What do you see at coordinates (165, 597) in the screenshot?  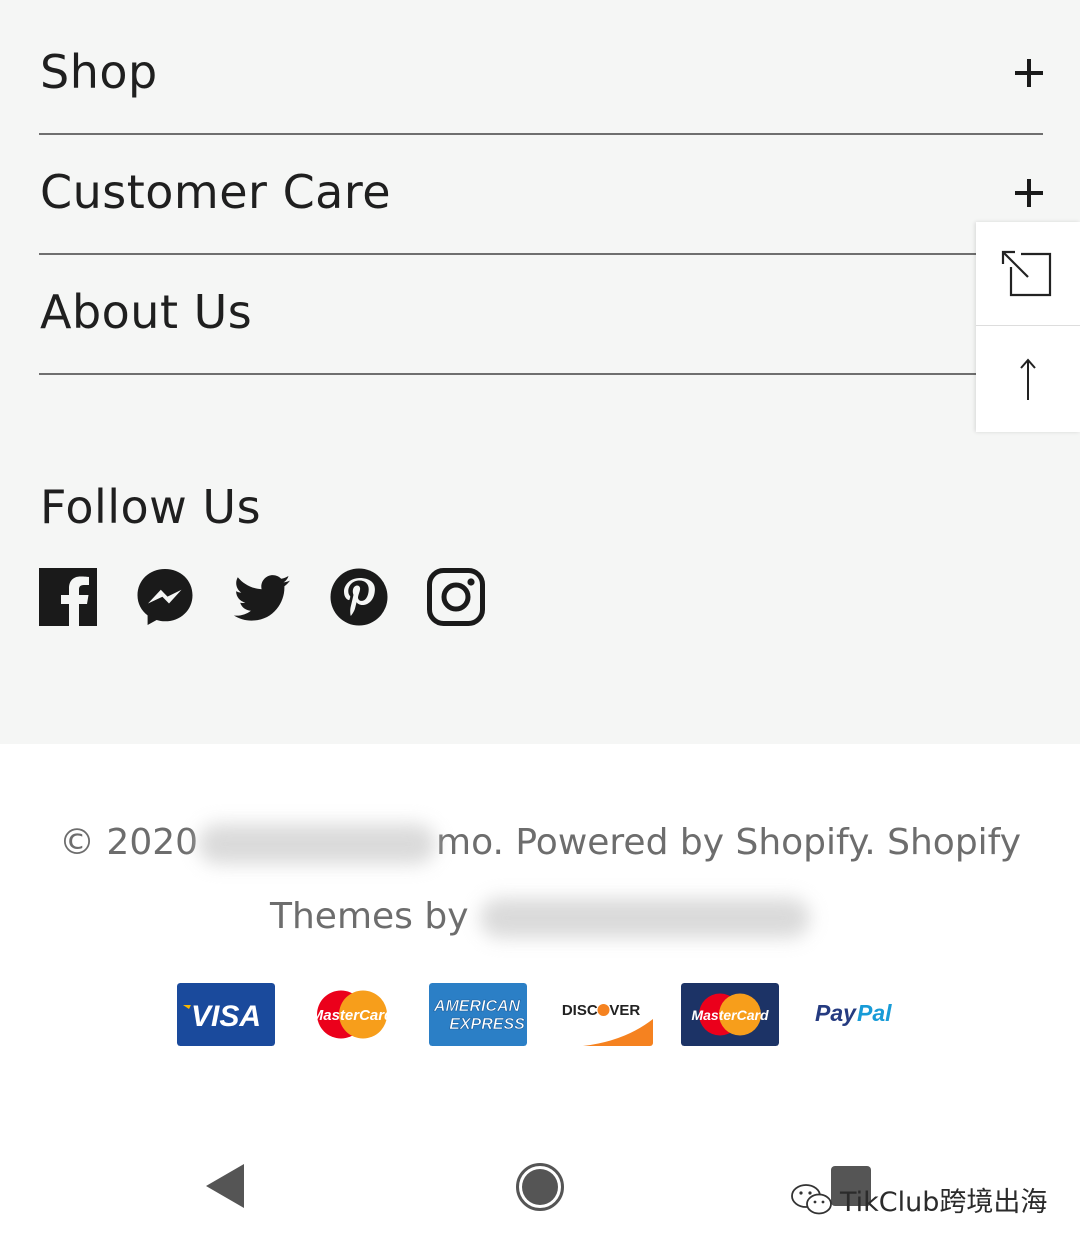 I see `messenger-icon` at bounding box center [165, 597].